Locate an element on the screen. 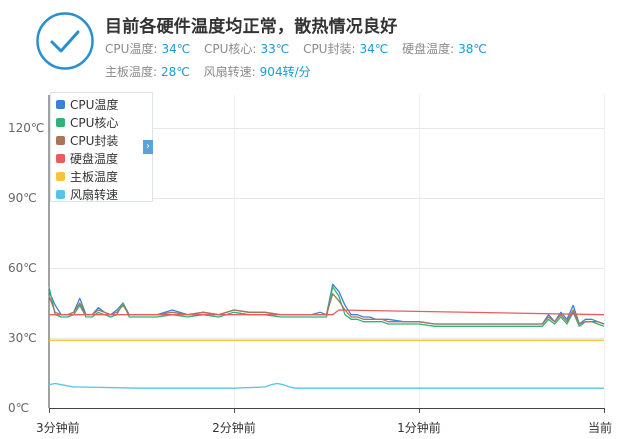 Image resolution: width=640 pixels, height=439 pixels. metric-label: CPU温度: is located at coordinates (131, 49).